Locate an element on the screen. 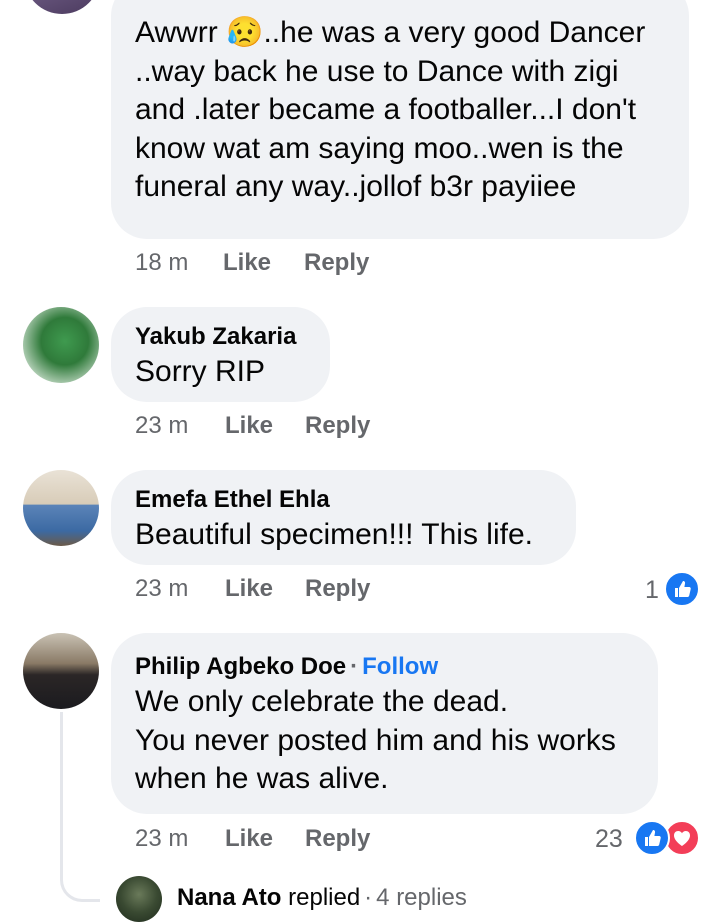 This screenshot has height=922, width=720. view-replies-link: Nana Ato replied · 4 replies is located at coordinates (322, 898).